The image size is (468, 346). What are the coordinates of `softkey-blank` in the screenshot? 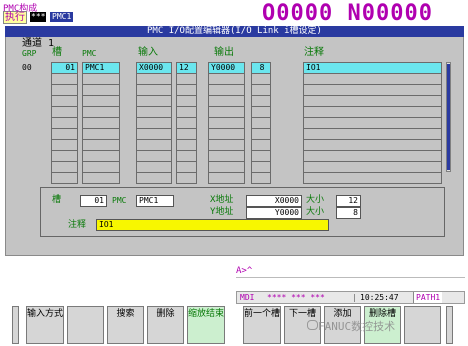 It's located at (85, 325).